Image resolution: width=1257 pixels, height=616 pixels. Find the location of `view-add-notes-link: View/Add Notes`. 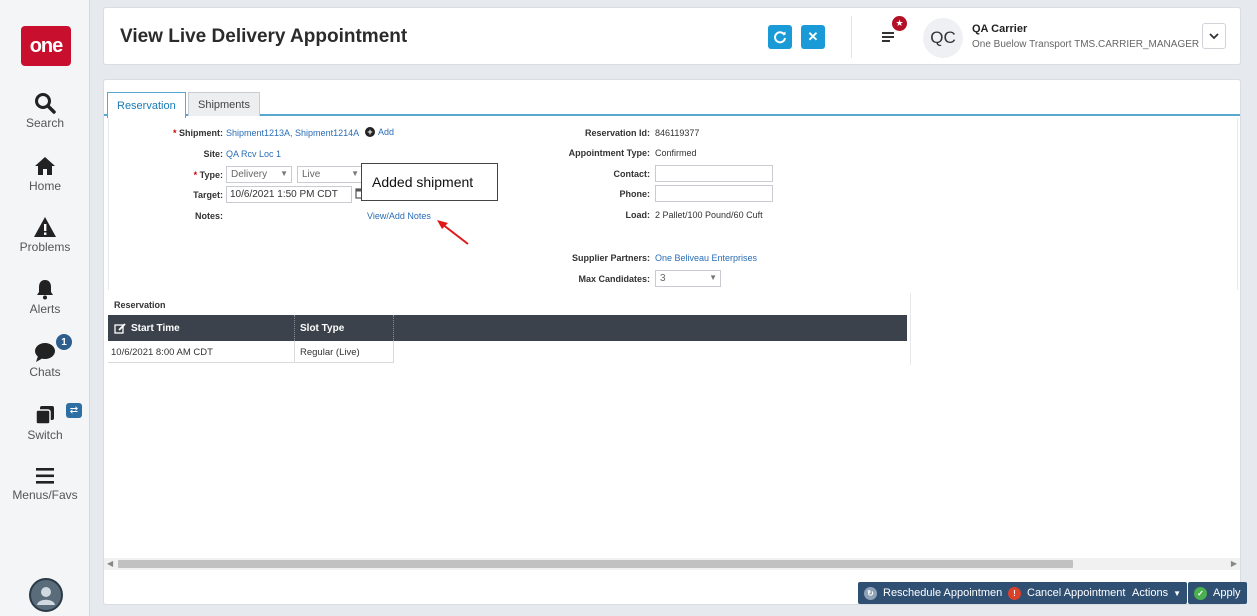

view-add-notes-link: View/Add Notes is located at coordinates (399, 216).